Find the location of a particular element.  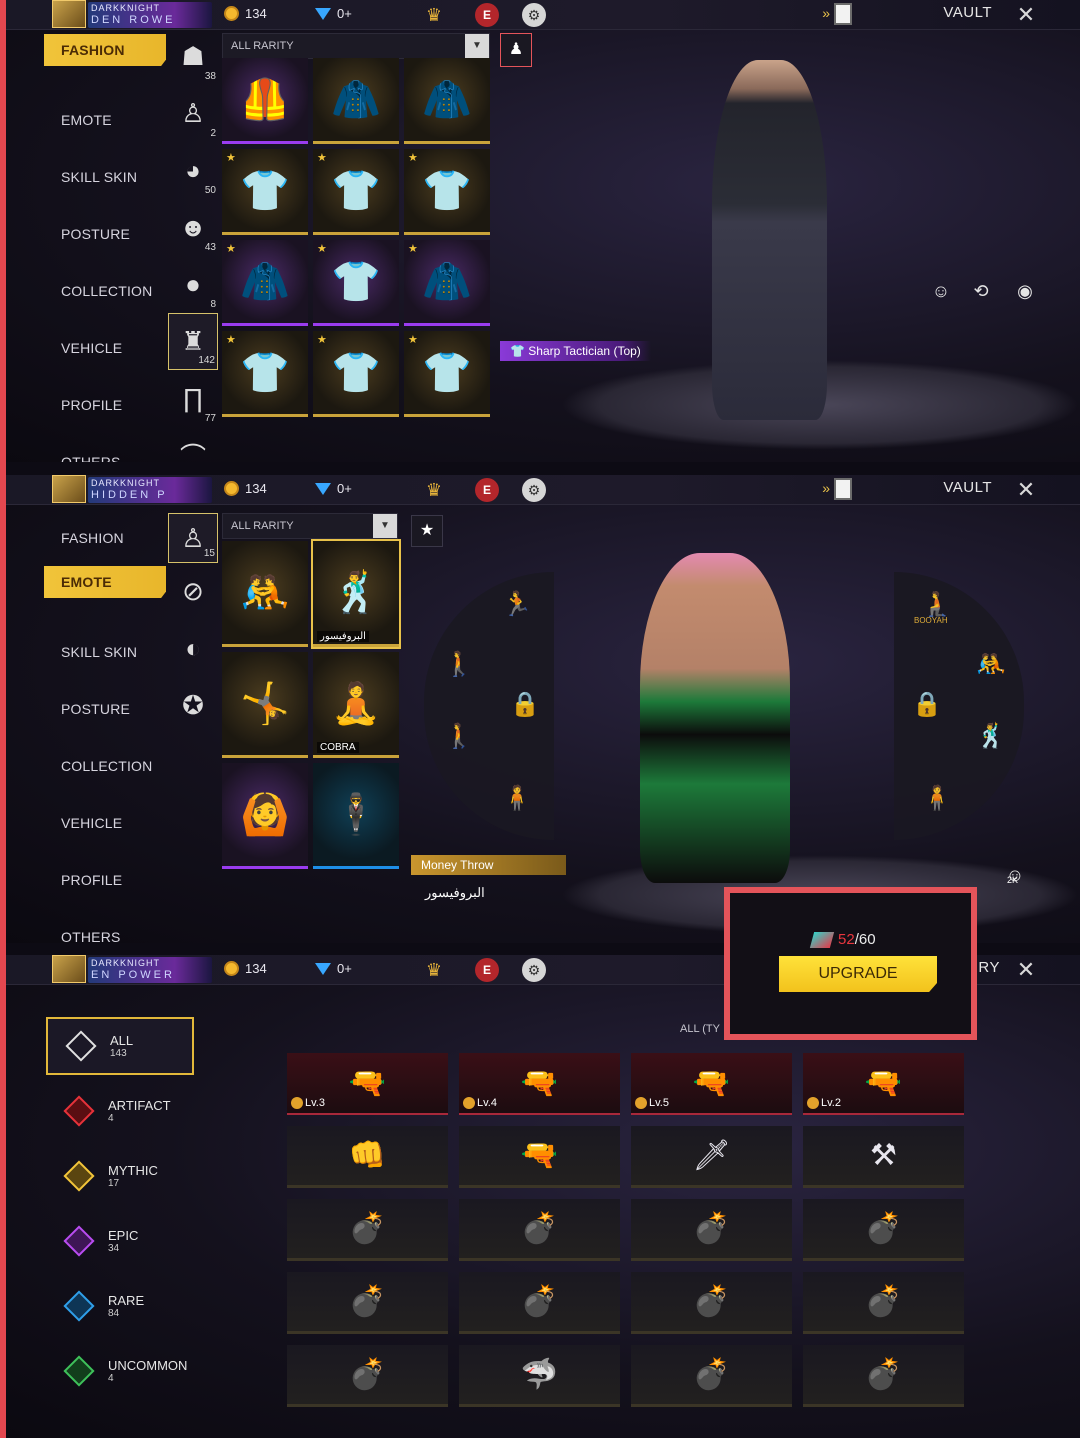

slot-head: ● 8 is located at coordinates (193, 284).